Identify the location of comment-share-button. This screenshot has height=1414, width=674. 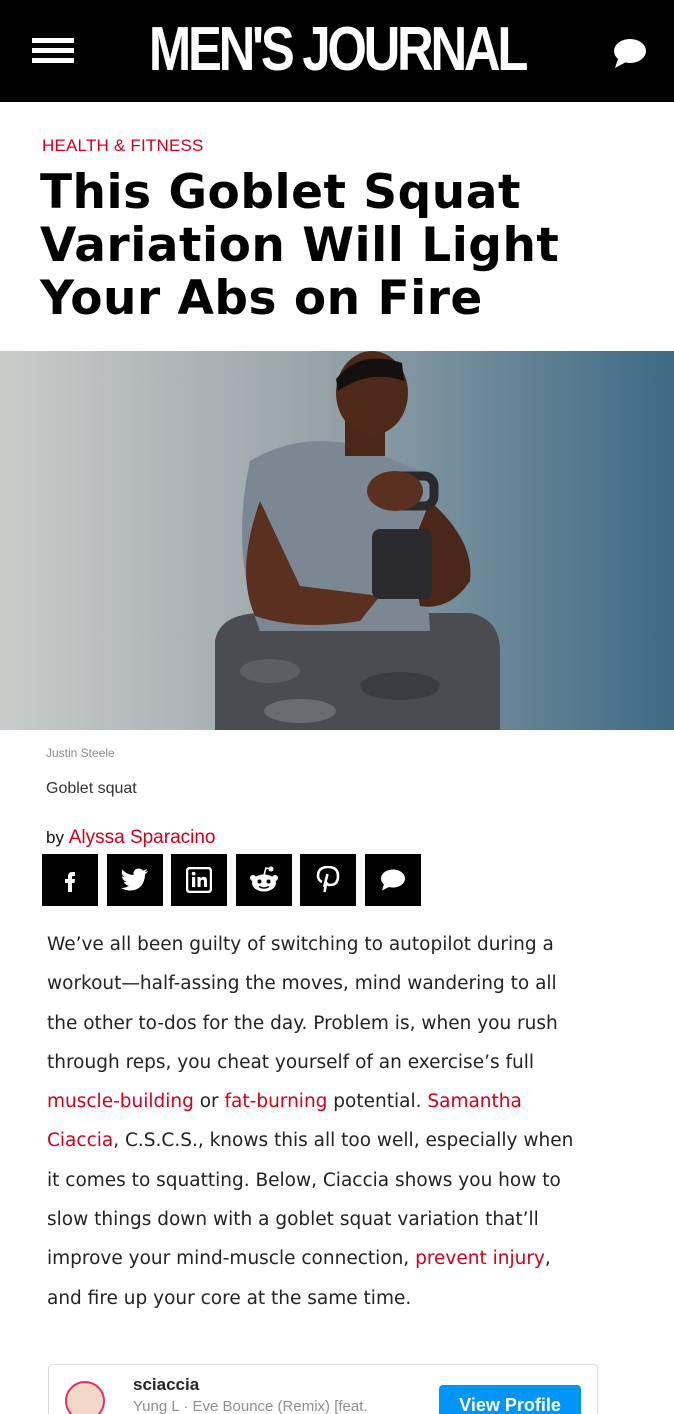
(393, 880).